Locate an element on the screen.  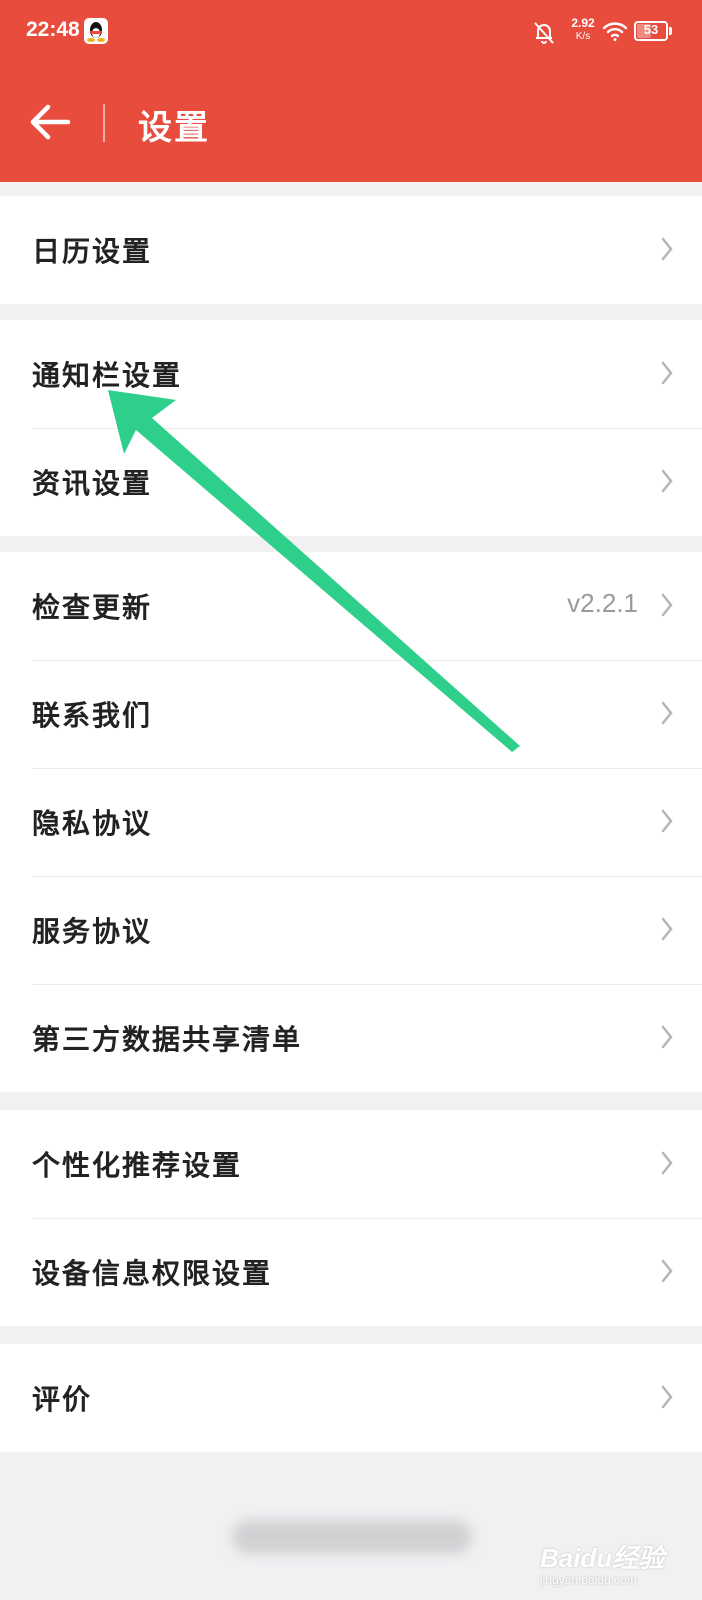
settings-group-permissions: 个性化推荐设置 设备信息权限设置 is located at coordinates (351, 1218).